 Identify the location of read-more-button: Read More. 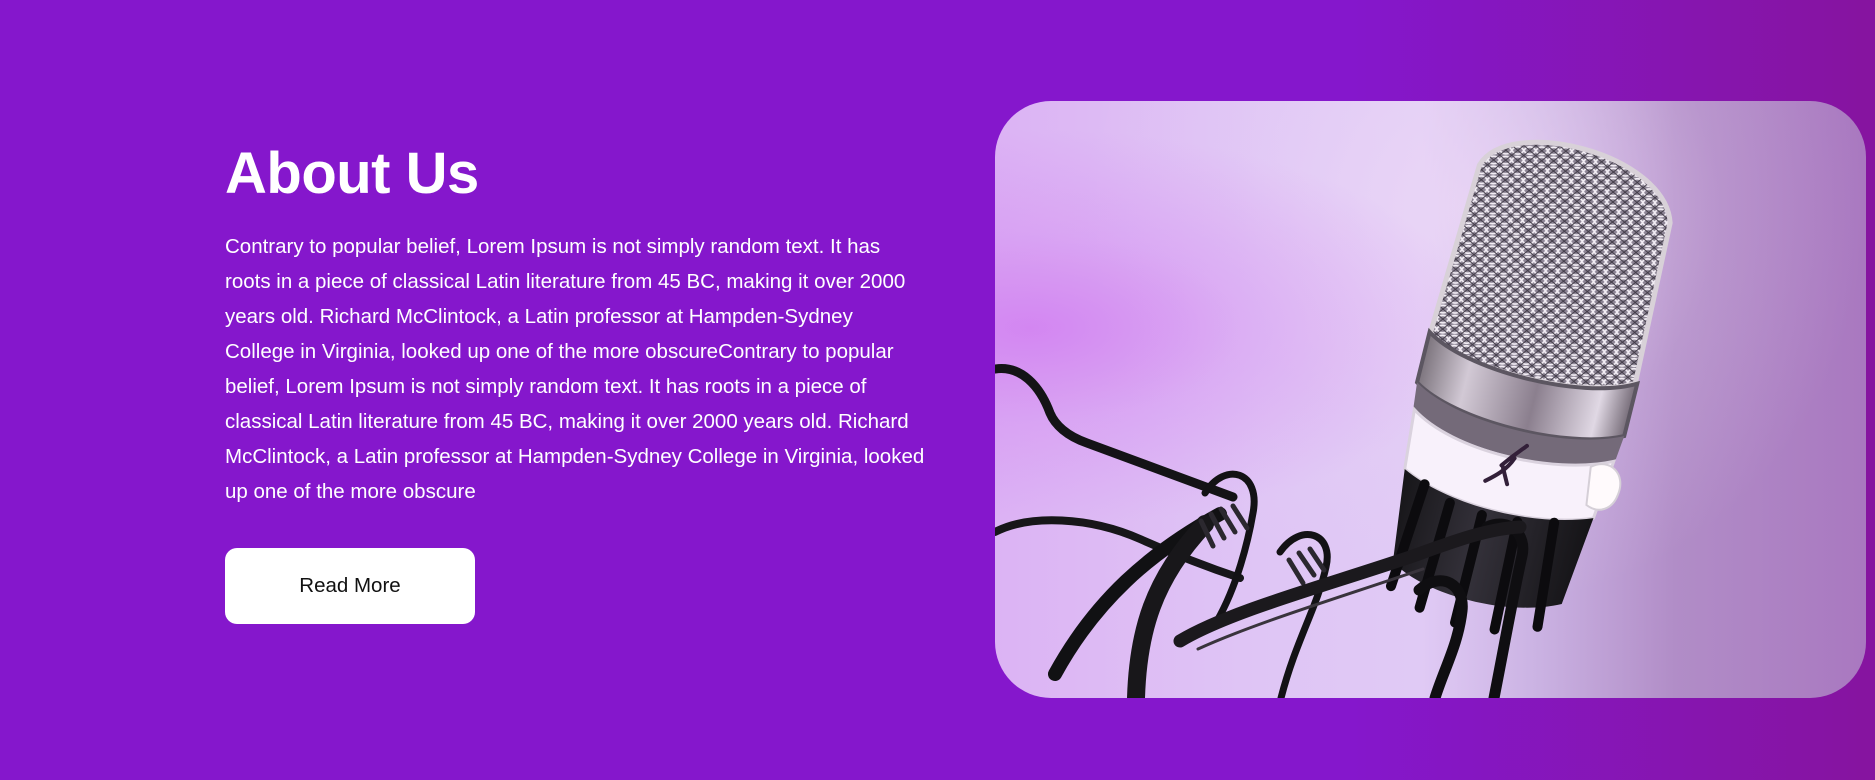
(350, 586).